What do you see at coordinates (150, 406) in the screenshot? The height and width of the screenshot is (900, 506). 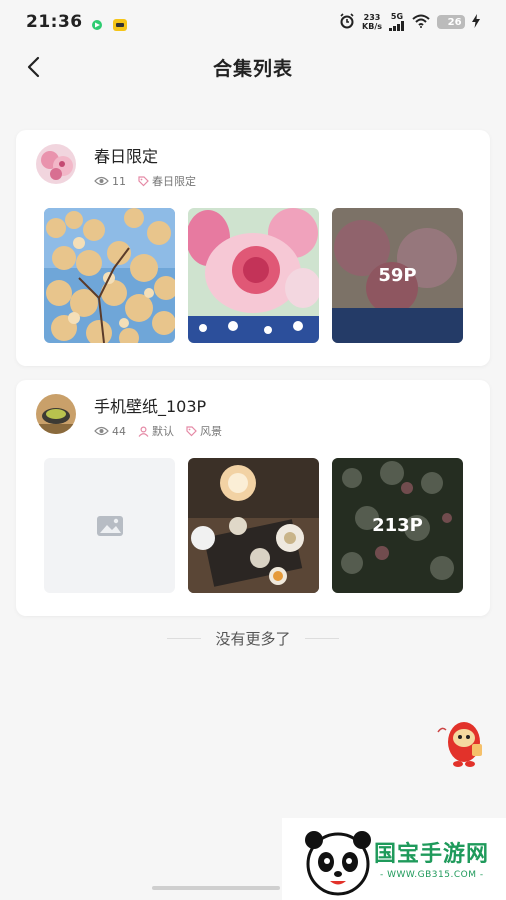 I see `collection-title: 手机壁纸_103P` at bounding box center [150, 406].